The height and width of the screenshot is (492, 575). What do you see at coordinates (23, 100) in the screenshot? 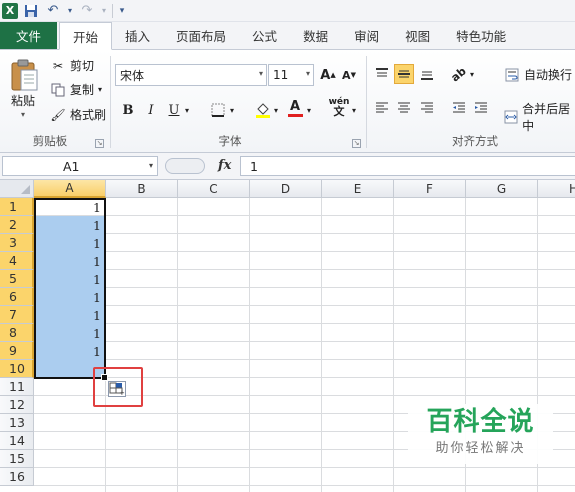
I see `paste-button: 粘贴` at bounding box center [23, 100].